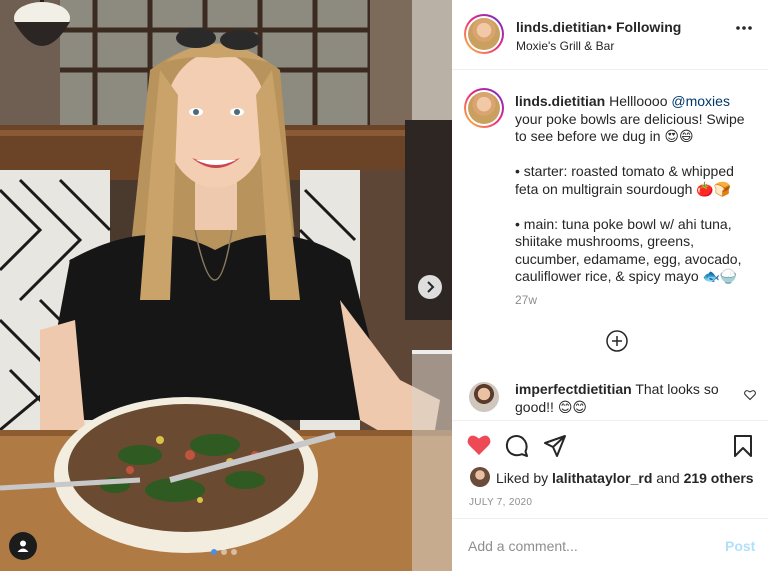  I want to click on comment-bubble-icon, so click(517, 446).